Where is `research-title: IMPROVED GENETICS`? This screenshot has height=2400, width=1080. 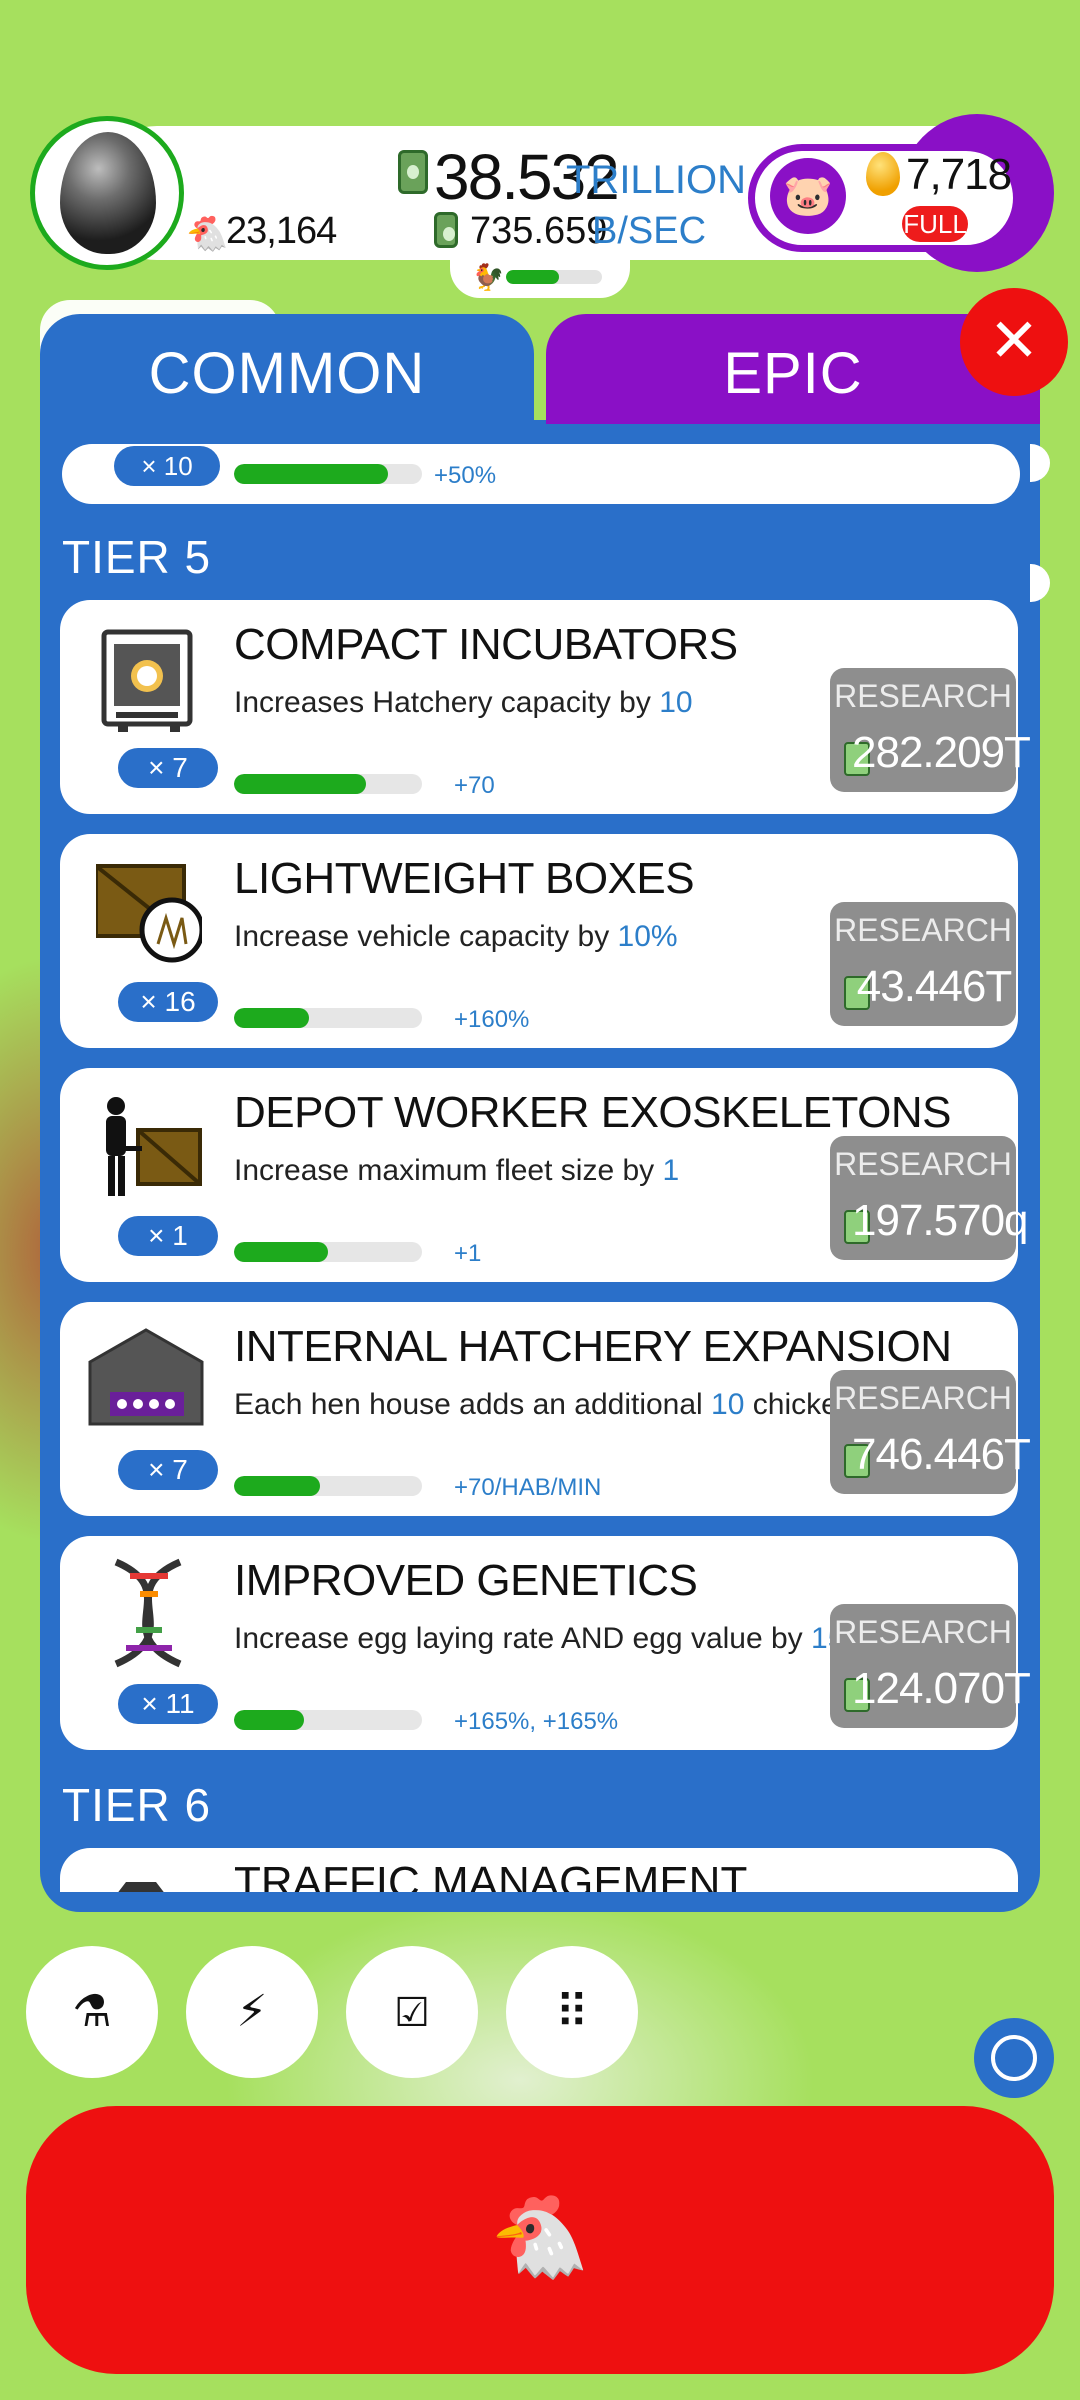 research-title: IMPROVED GENETICS is located at coordinates (466, 1580).